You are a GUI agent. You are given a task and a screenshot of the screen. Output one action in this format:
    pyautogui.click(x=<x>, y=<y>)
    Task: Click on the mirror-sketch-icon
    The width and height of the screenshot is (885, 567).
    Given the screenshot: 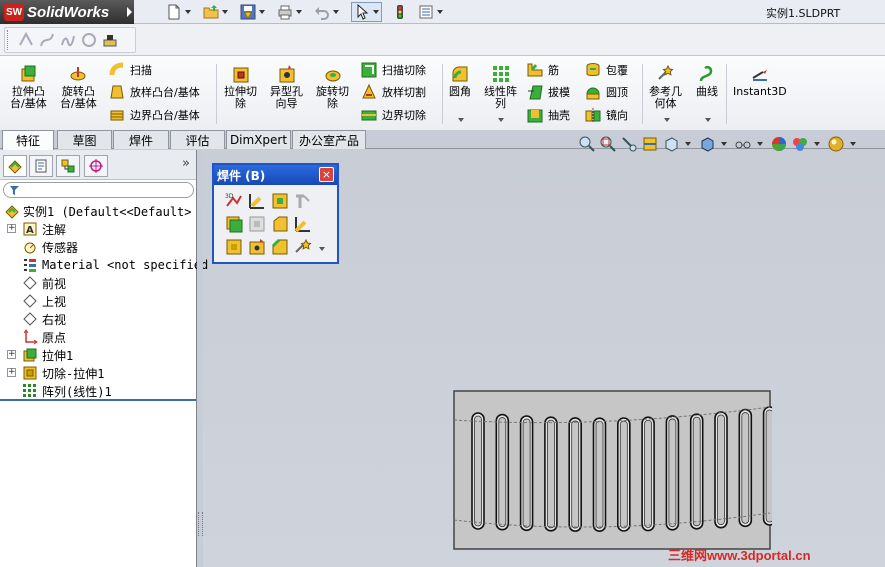 What is the action you would take?
    pyautogui.click(x=89, y=40)
    